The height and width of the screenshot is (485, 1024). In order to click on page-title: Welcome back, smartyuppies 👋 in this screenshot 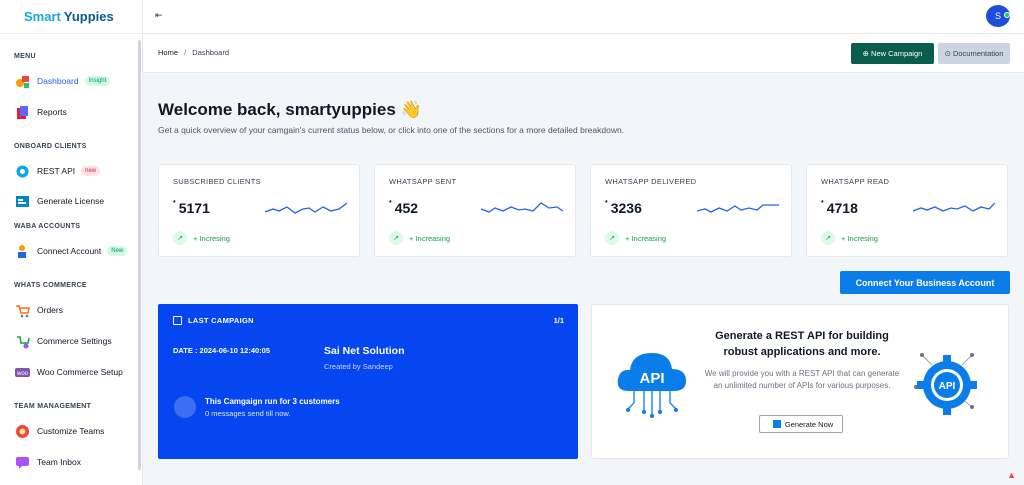, I will do `click(290, 109)`.